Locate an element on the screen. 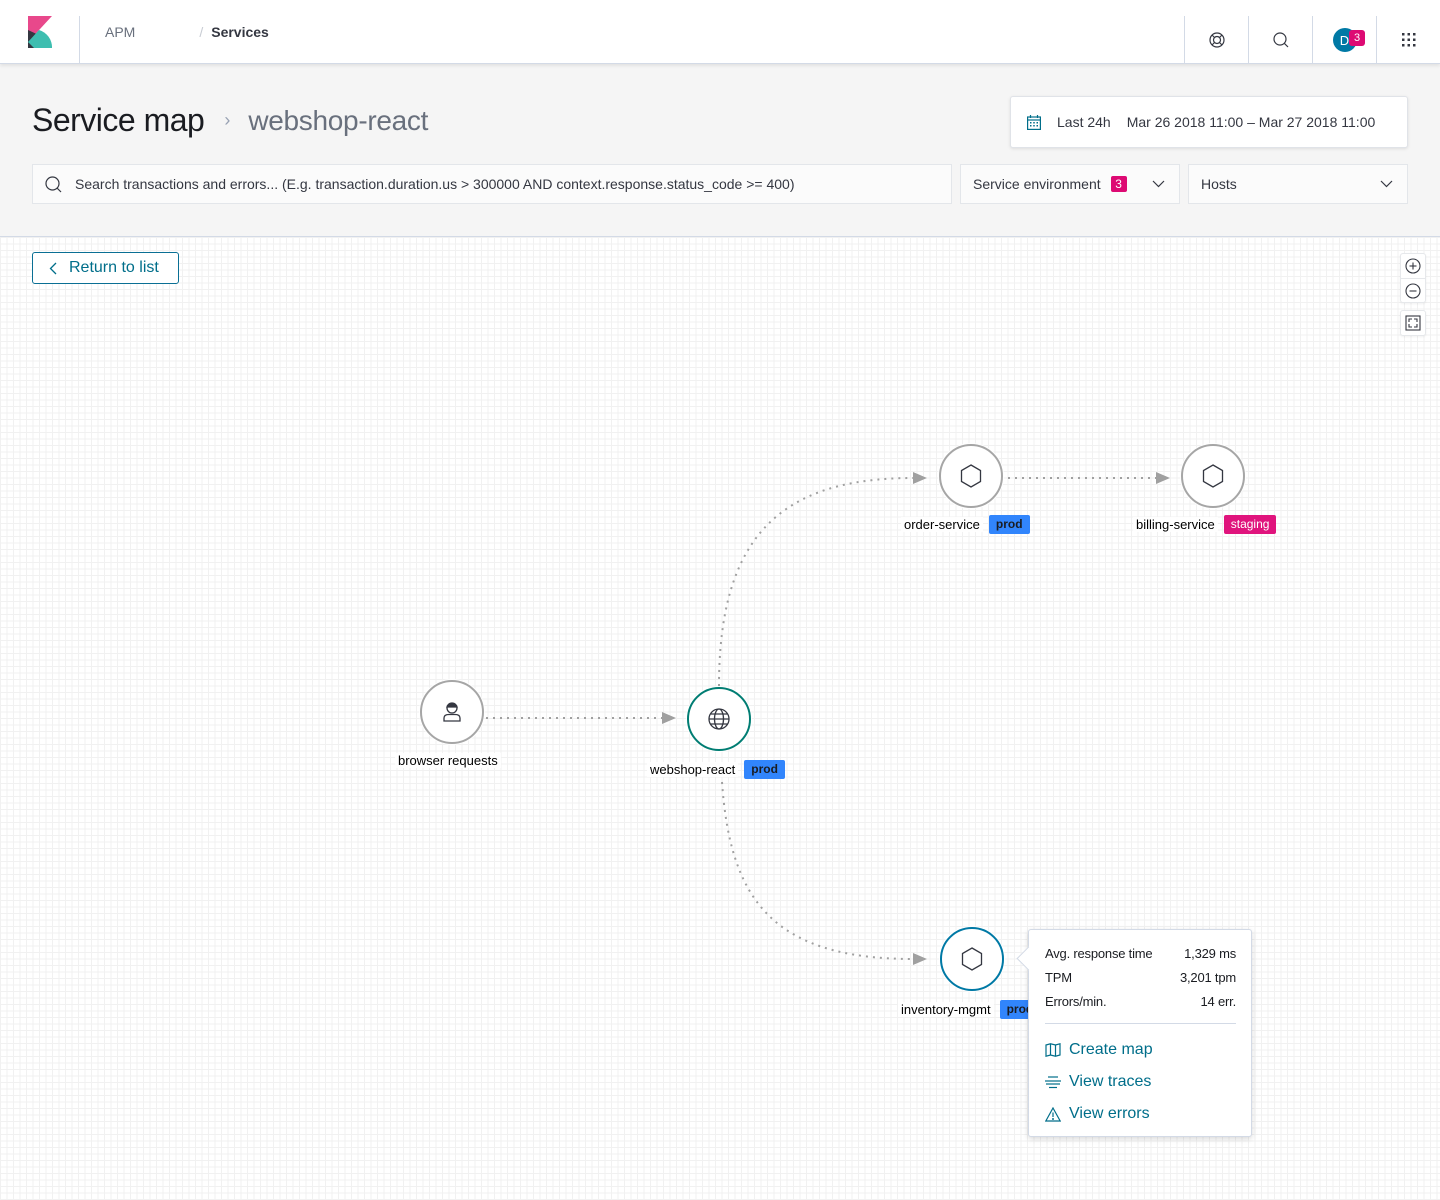 This screenshot has height=1200, width=1440. node-order-service is located at coordinates (971, 476).